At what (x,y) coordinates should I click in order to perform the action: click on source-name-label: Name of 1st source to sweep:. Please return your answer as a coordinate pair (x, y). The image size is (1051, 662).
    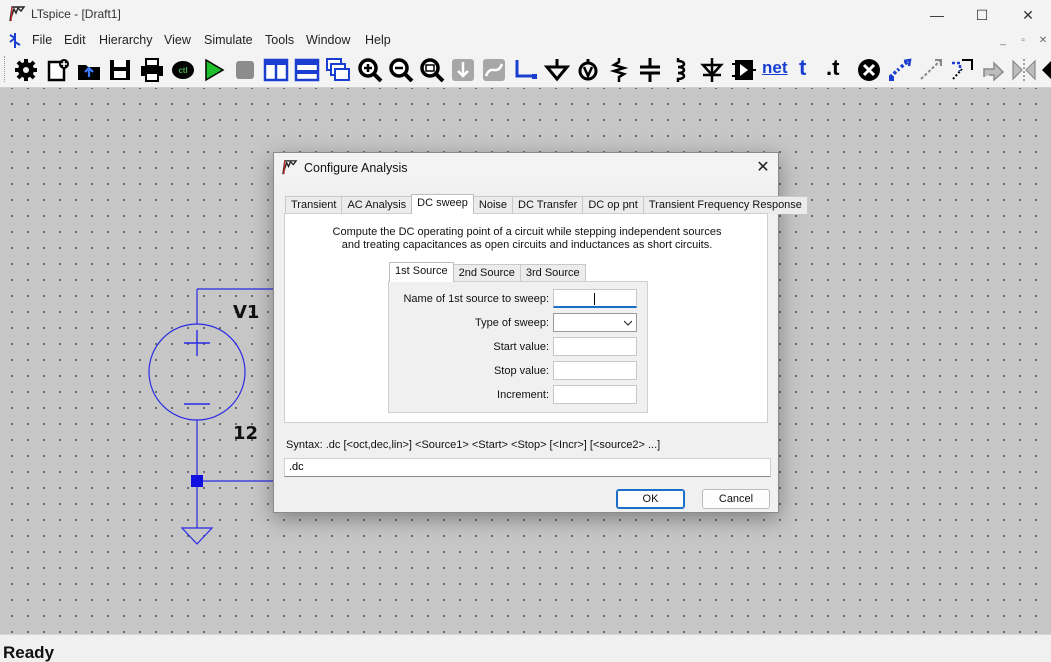
    Looking at the image, I should click on (476, 299).